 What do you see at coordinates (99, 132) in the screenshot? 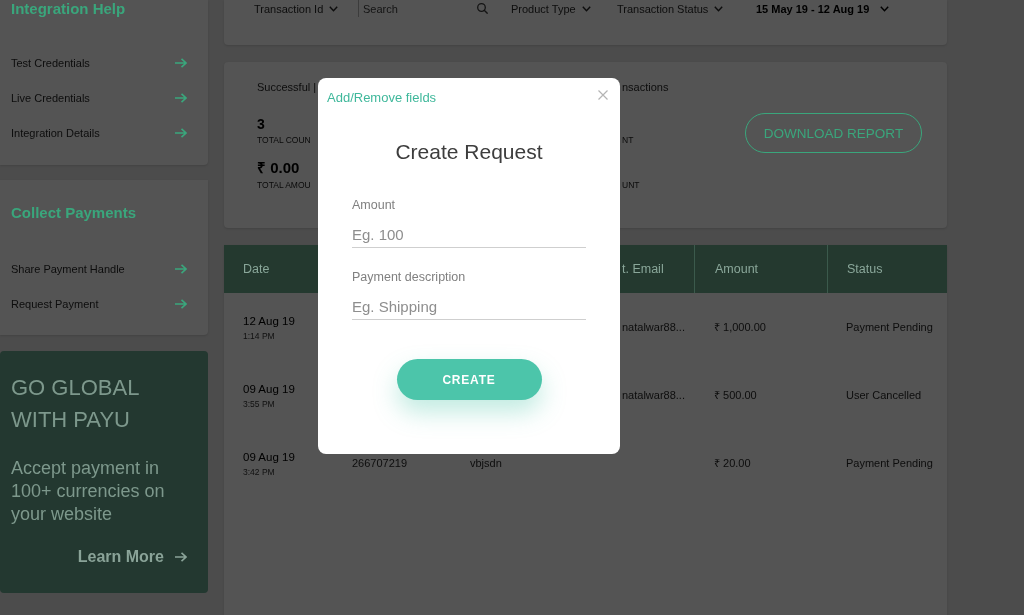
I see `sidebar-link: Integration Details` at bounding box center [99, 132].